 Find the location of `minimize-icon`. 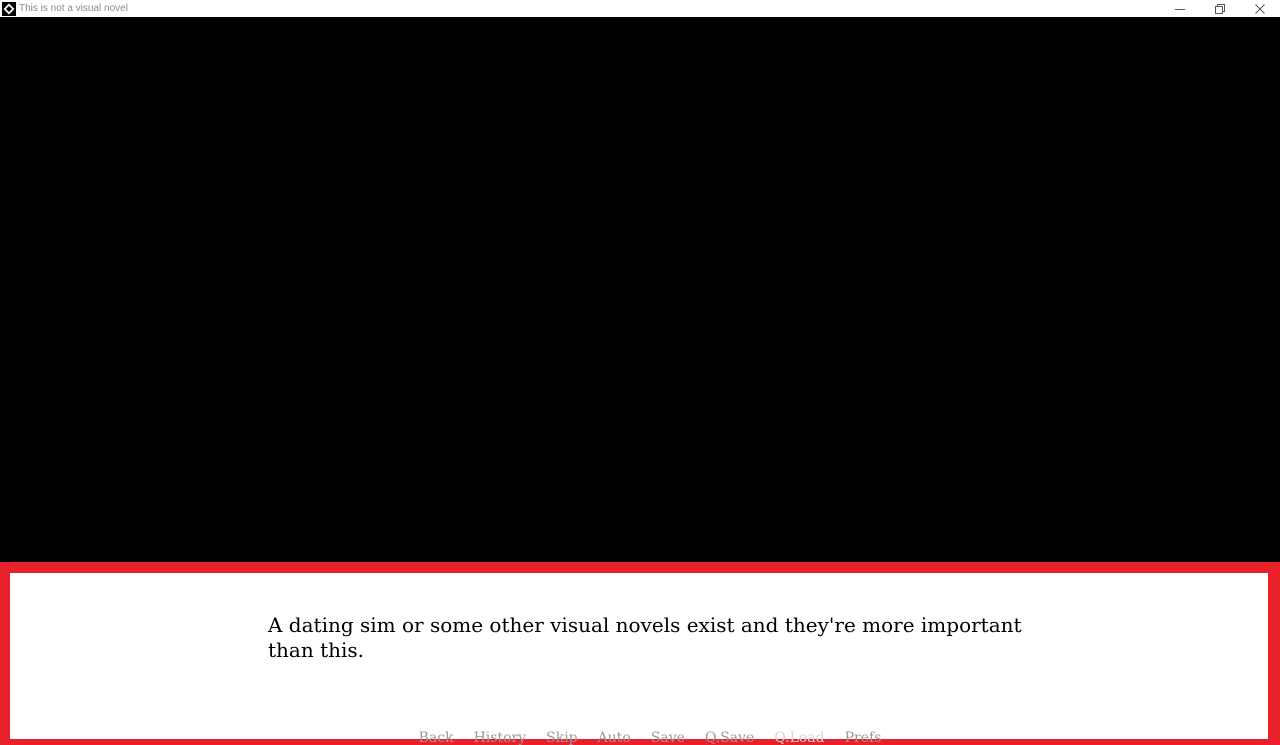

minimize-icon is located at coordinates (1180, 9).